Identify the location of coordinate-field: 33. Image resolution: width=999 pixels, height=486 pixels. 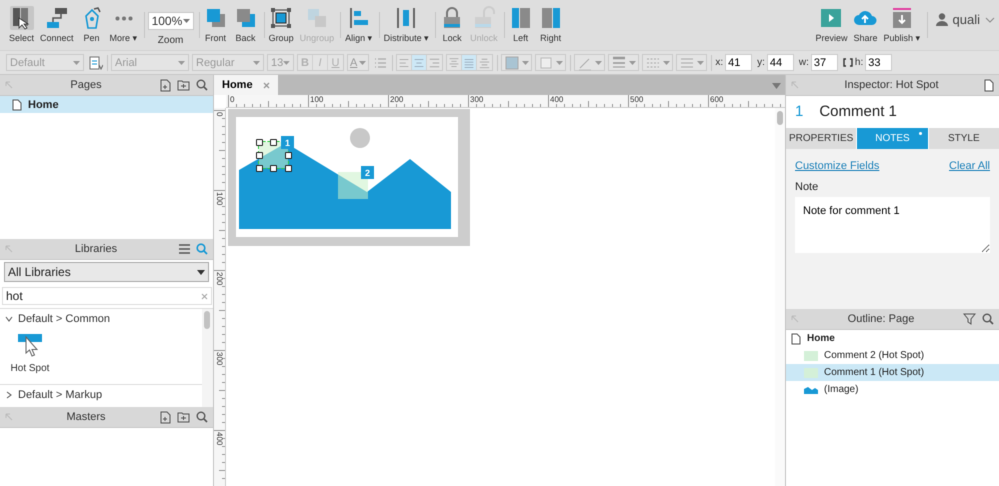
(878, 62).